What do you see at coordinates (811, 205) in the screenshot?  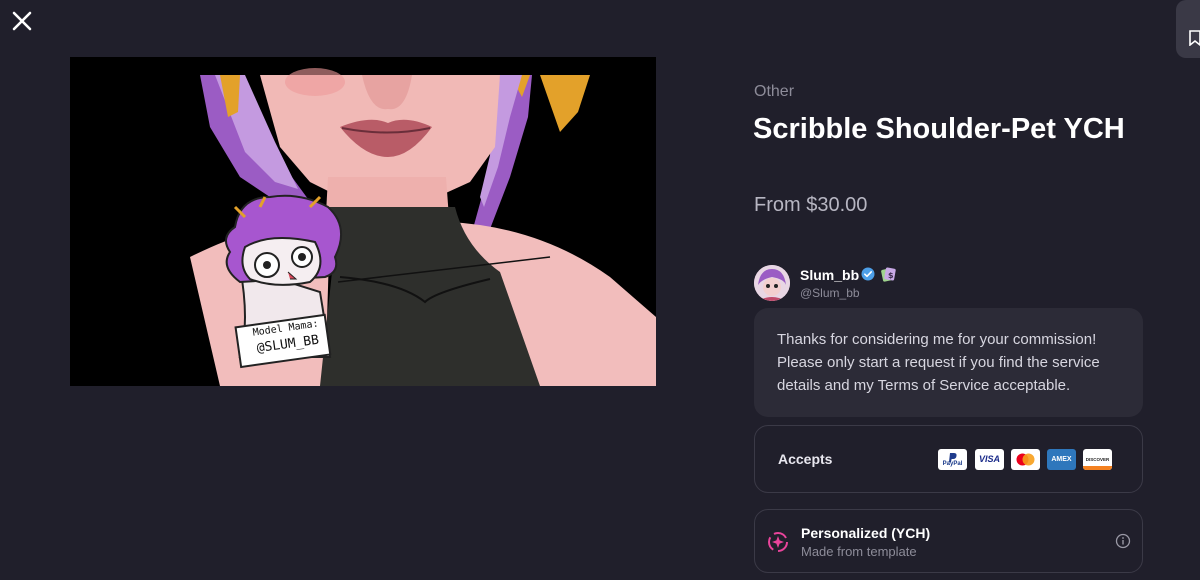 I see `listing-price: From $30.00` at bounding box center [811, 205].